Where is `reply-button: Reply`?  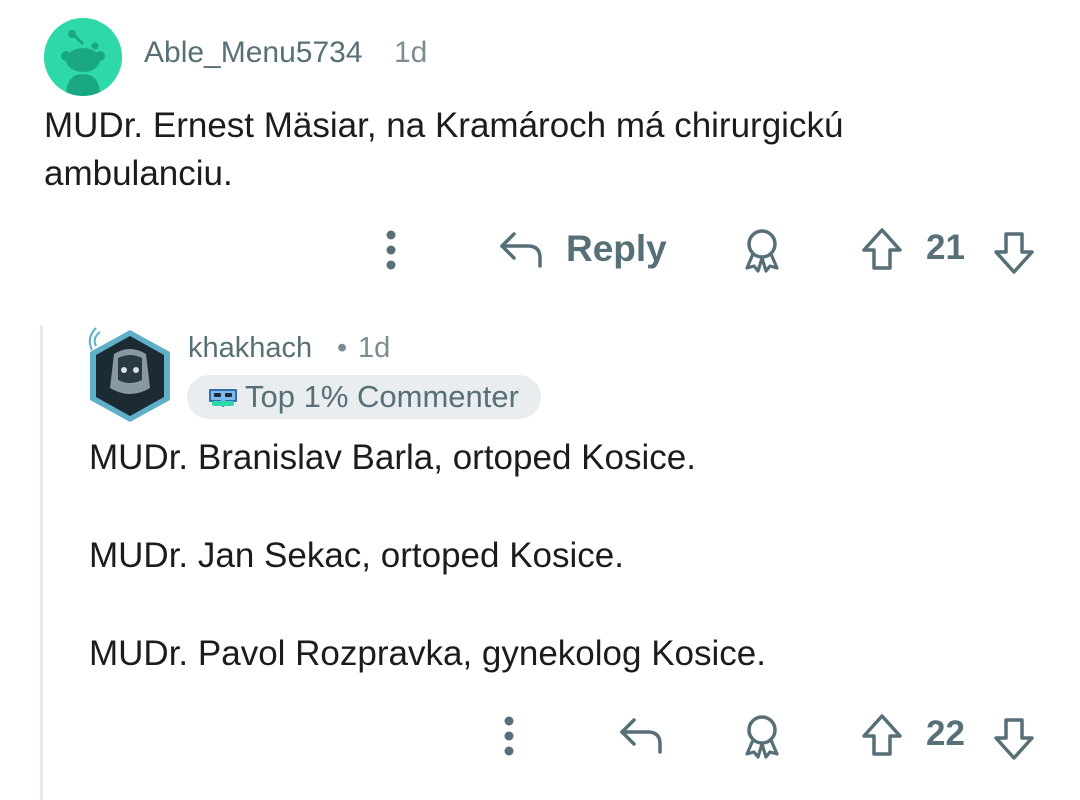 reply-button: Reply is located at coordinates (616, 249).